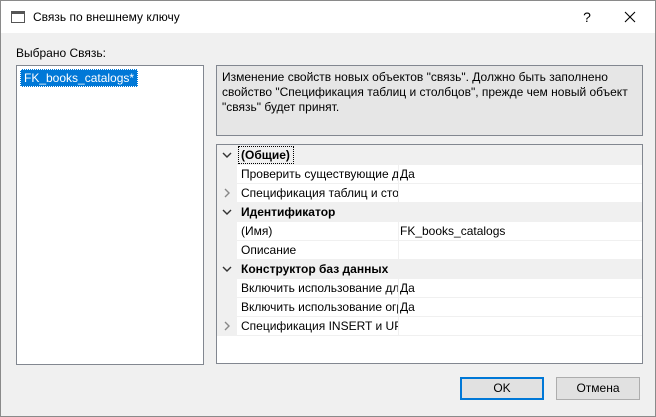  What do you see at coordinates (79, 78) in the screenshot?
I see `list-item: FK_books_catalogs*` at bounding box center [79, 78].